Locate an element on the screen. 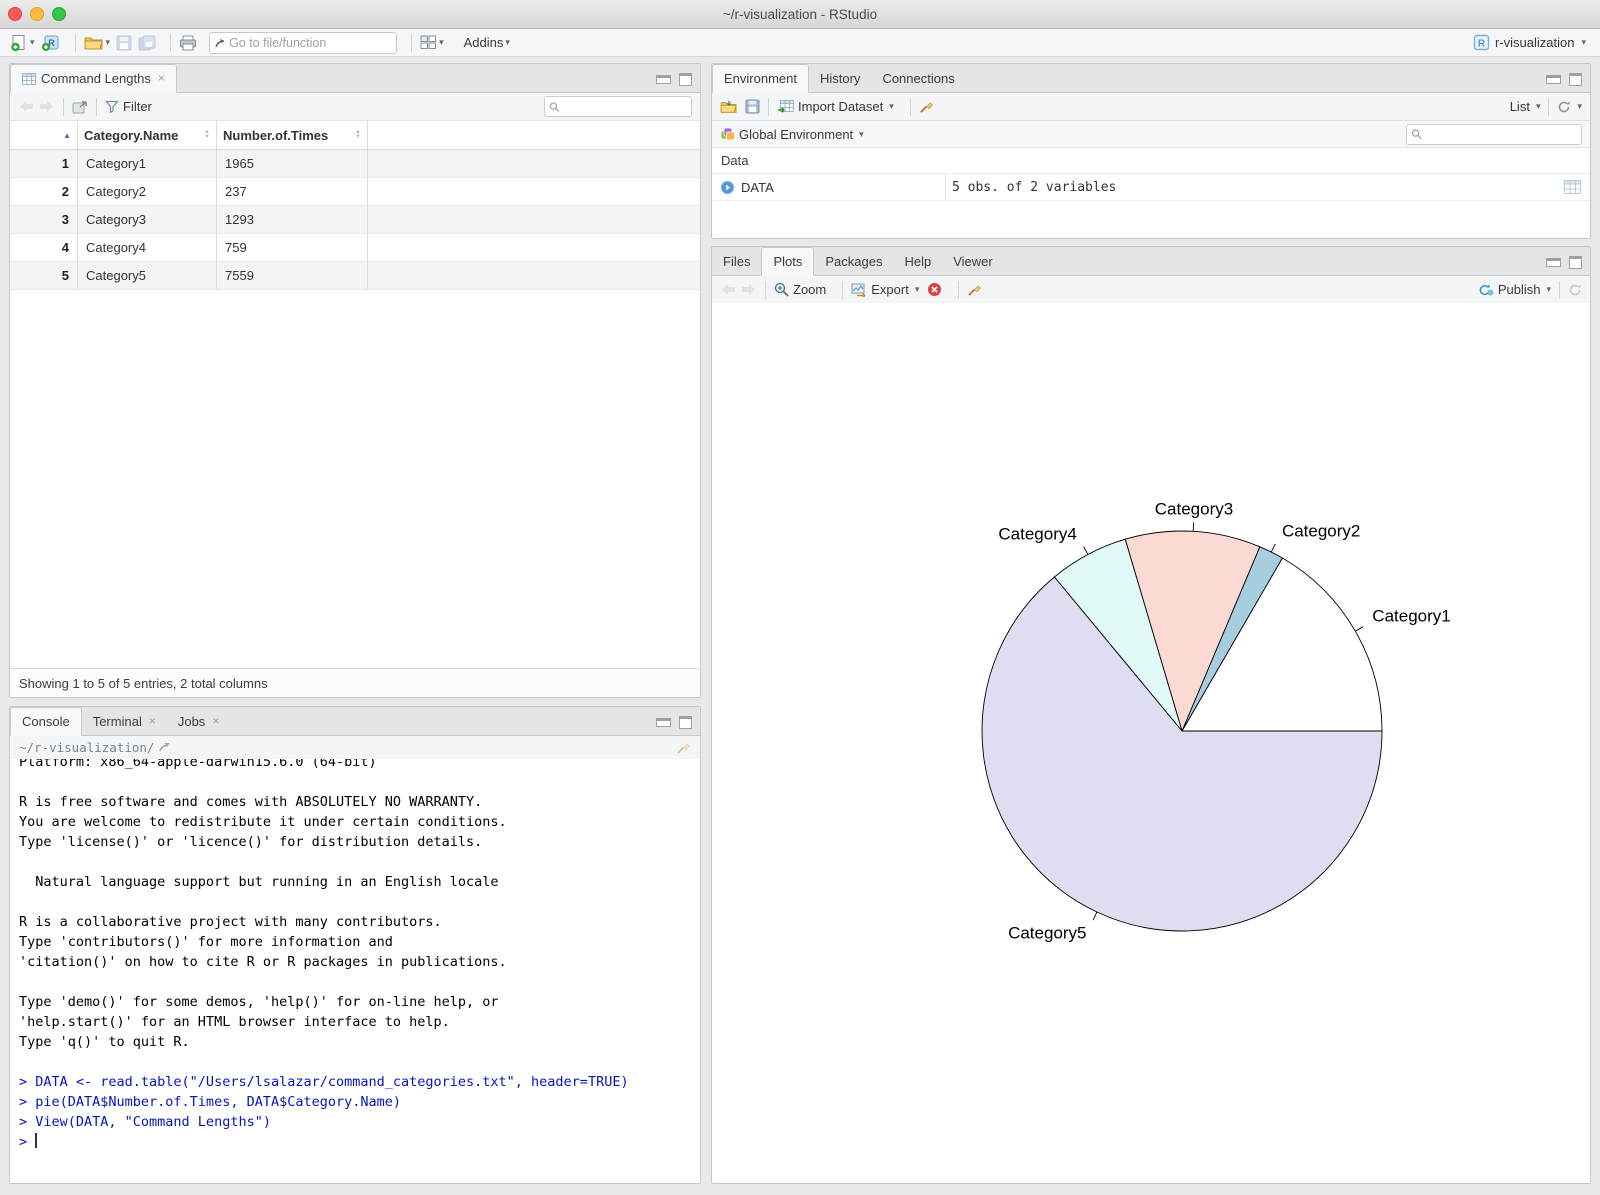  import-dataset-button: Import Dataset ▾ is located at coordinates (835, 106).